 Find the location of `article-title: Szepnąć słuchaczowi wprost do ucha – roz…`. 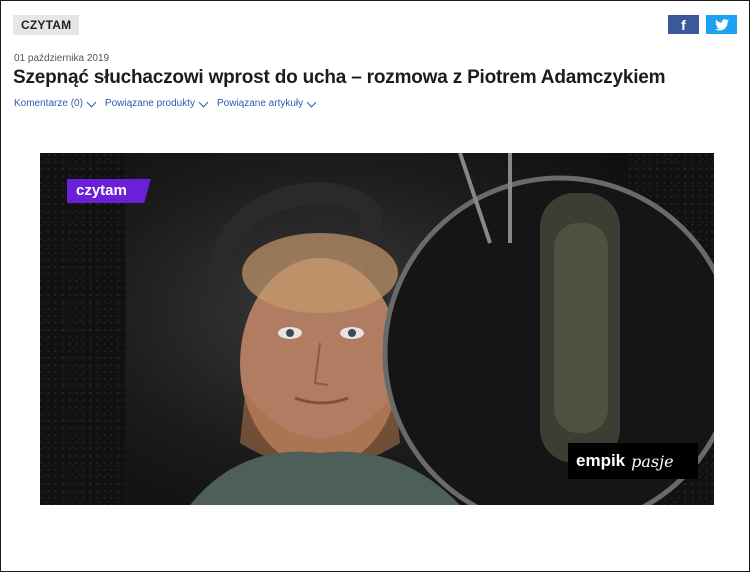

article-title: Szepnąć słuchaczowi wprost do ucha – roz… is located at coordinates (339, 77).